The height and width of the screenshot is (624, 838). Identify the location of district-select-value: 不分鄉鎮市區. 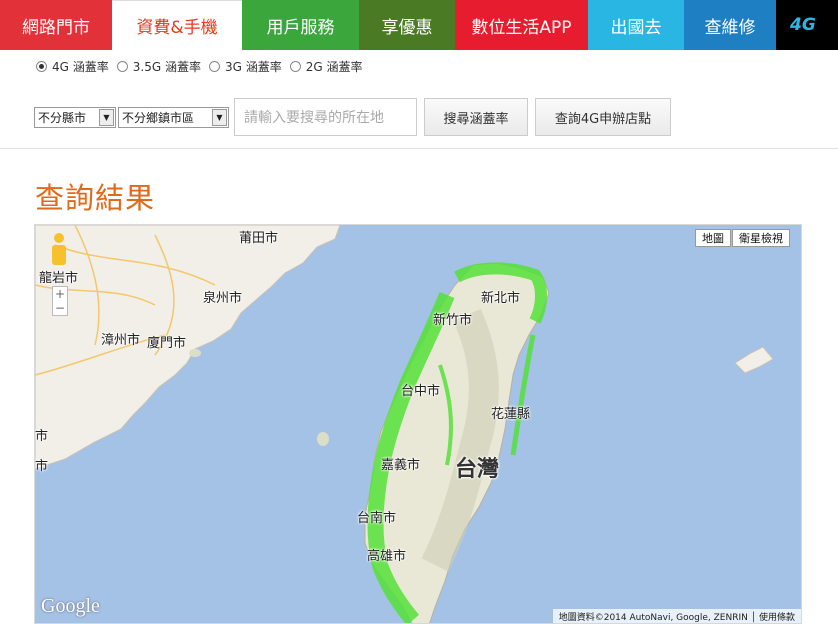
(158, 118).